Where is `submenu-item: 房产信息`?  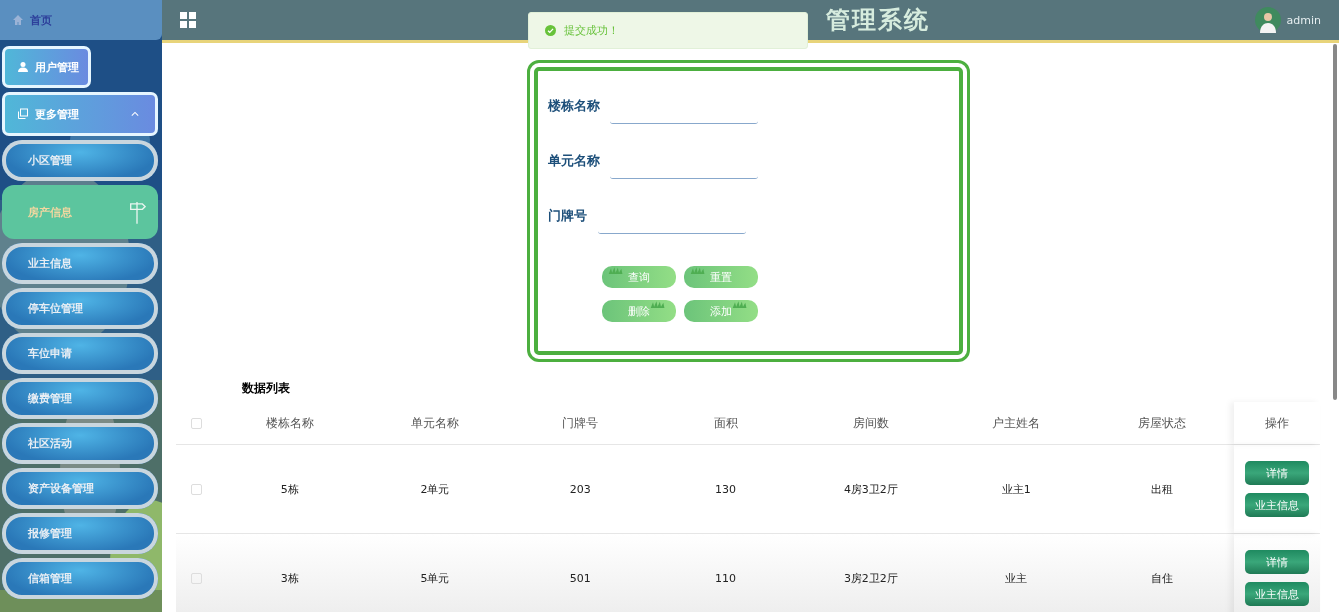
submenu-item: 房产信息 is located at coordinates (80, 212).